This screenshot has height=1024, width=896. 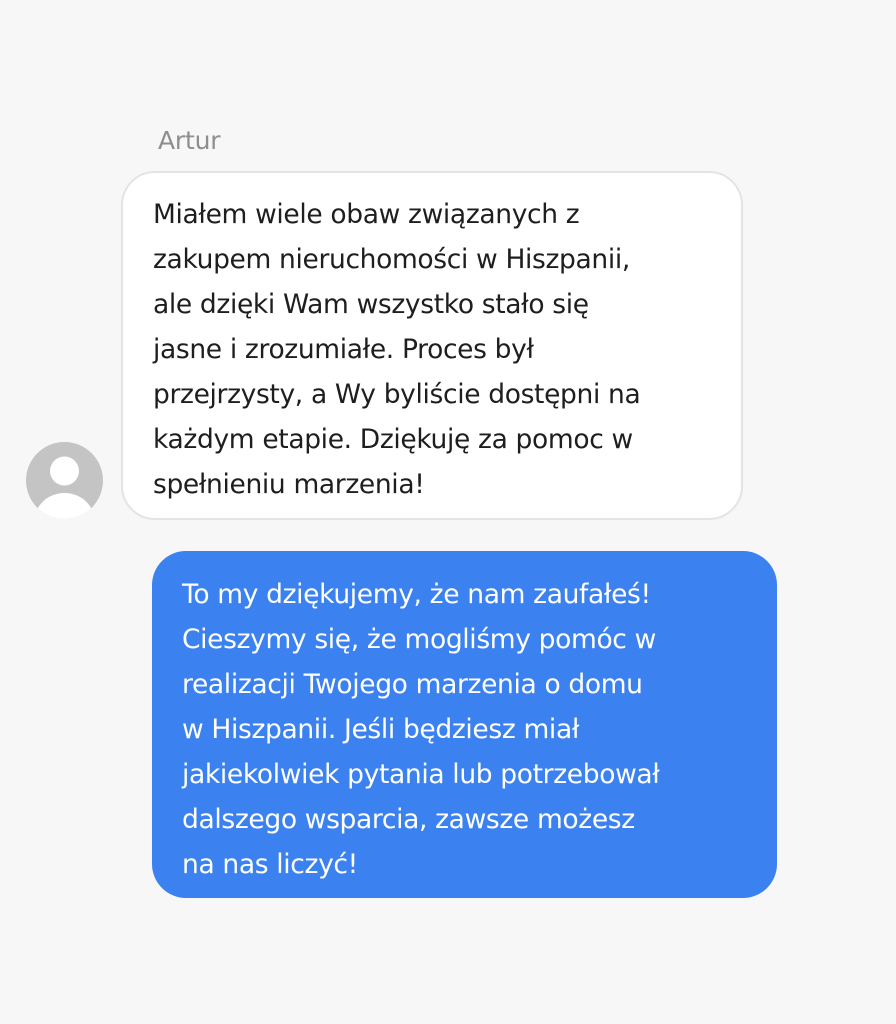 I want to click on sender-name: Artur, so click(x=189, y=140).